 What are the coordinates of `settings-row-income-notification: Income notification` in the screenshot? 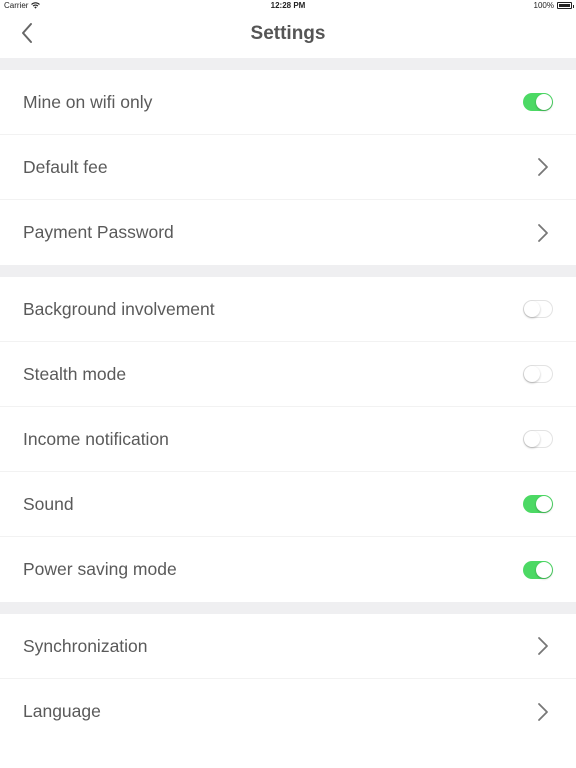 It's located at (288, 439).